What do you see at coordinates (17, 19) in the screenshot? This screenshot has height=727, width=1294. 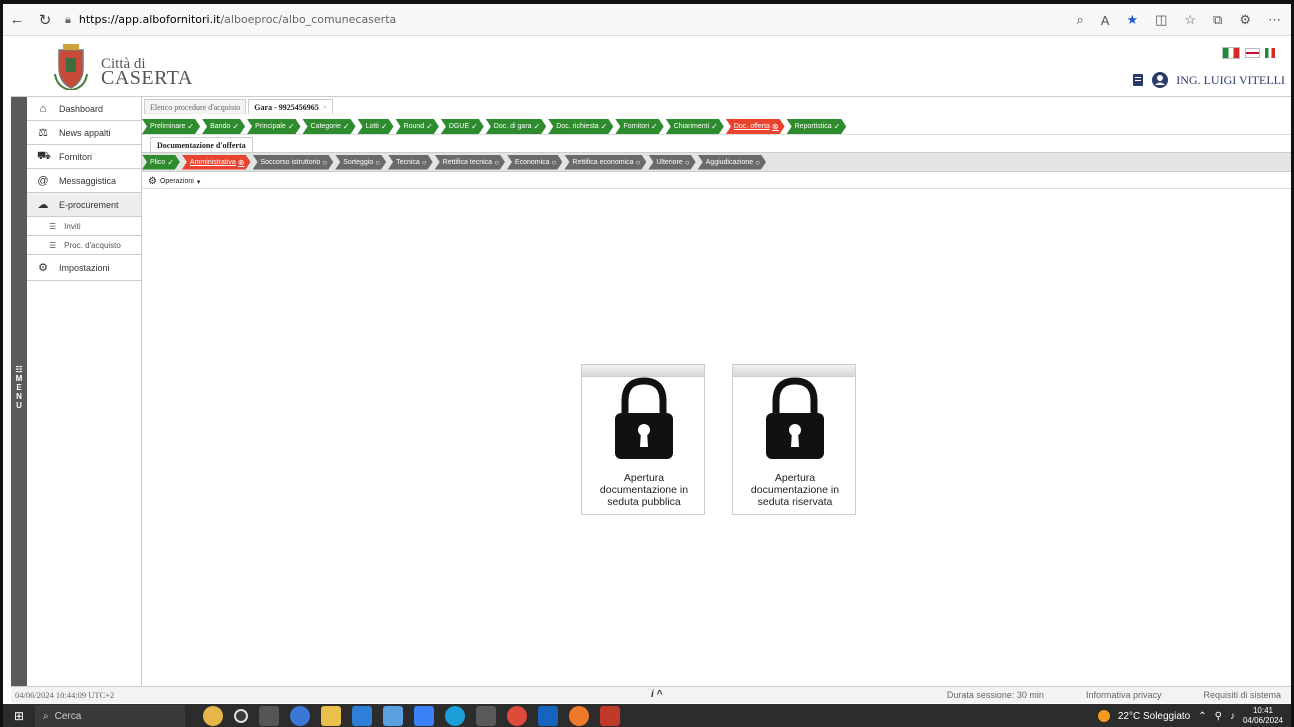 I see `back-icon: ←` at bounding box center [17, 19].